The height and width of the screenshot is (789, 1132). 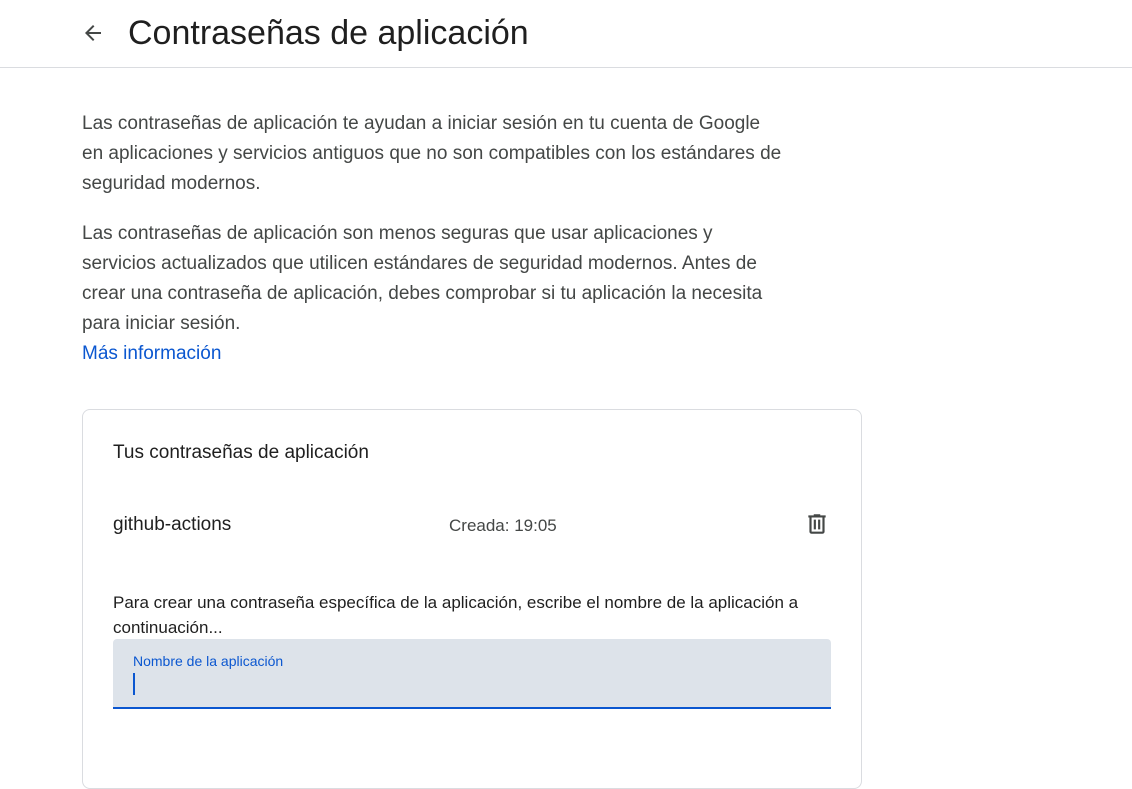 I want to click on app-name-field-label: Nombre de la aplicación, so click(x=208, y=661).